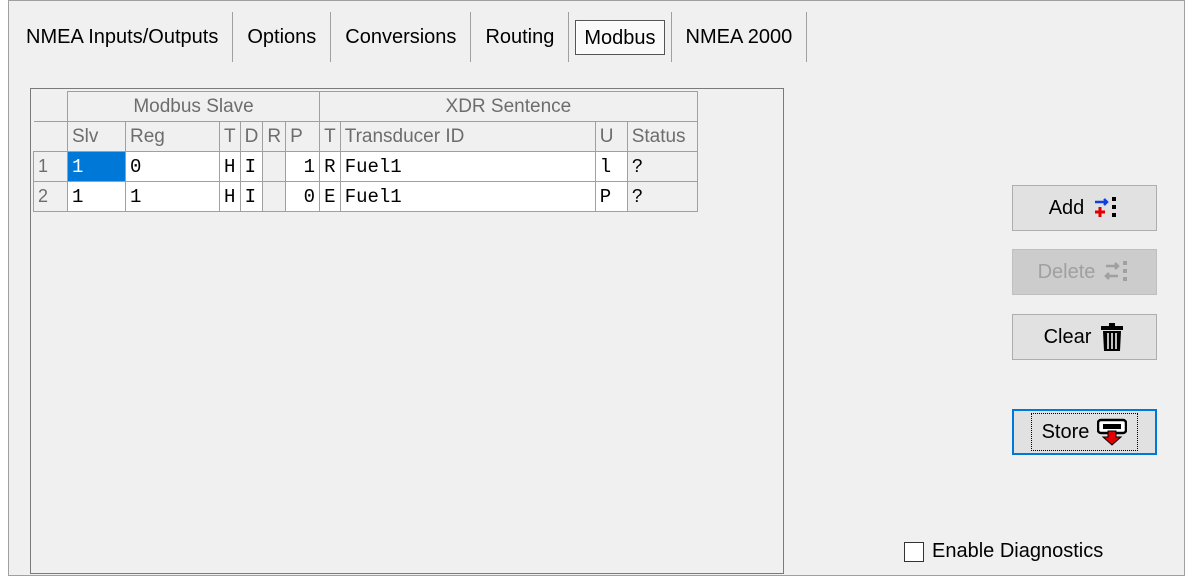  Describe the element at coordinates (662, 136) in the screenshot. I see `column-header-status: Status` at that location.